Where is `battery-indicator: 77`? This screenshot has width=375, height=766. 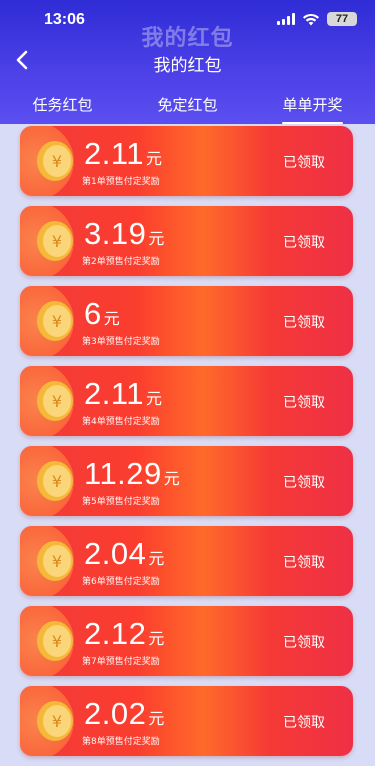
battery-indicator: 77 is located at coordinates (342, 19).